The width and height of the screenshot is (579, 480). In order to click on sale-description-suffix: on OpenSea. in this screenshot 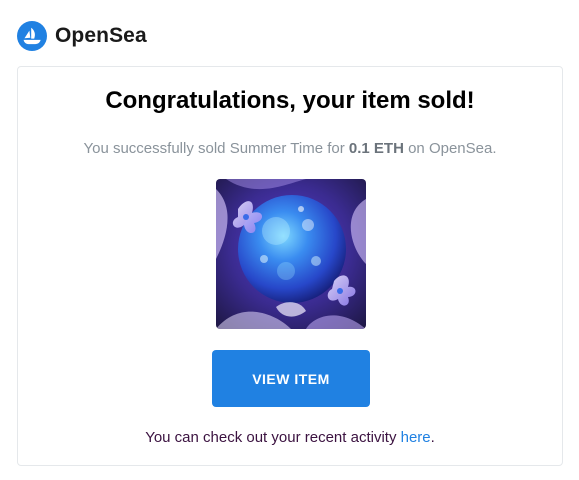, I will do `click(450, 148)`.